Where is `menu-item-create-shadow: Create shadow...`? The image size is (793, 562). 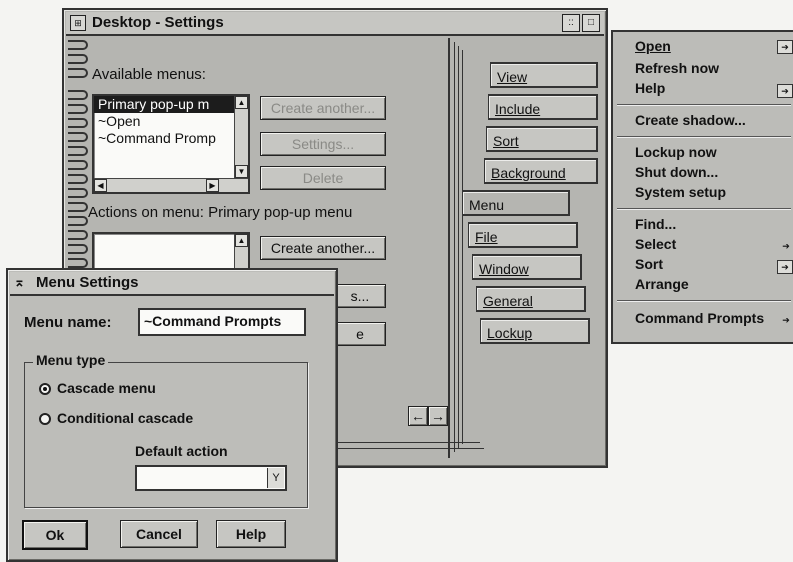
menu-item-create-shadow: Create shadow... is located at coordinates (690, 120).